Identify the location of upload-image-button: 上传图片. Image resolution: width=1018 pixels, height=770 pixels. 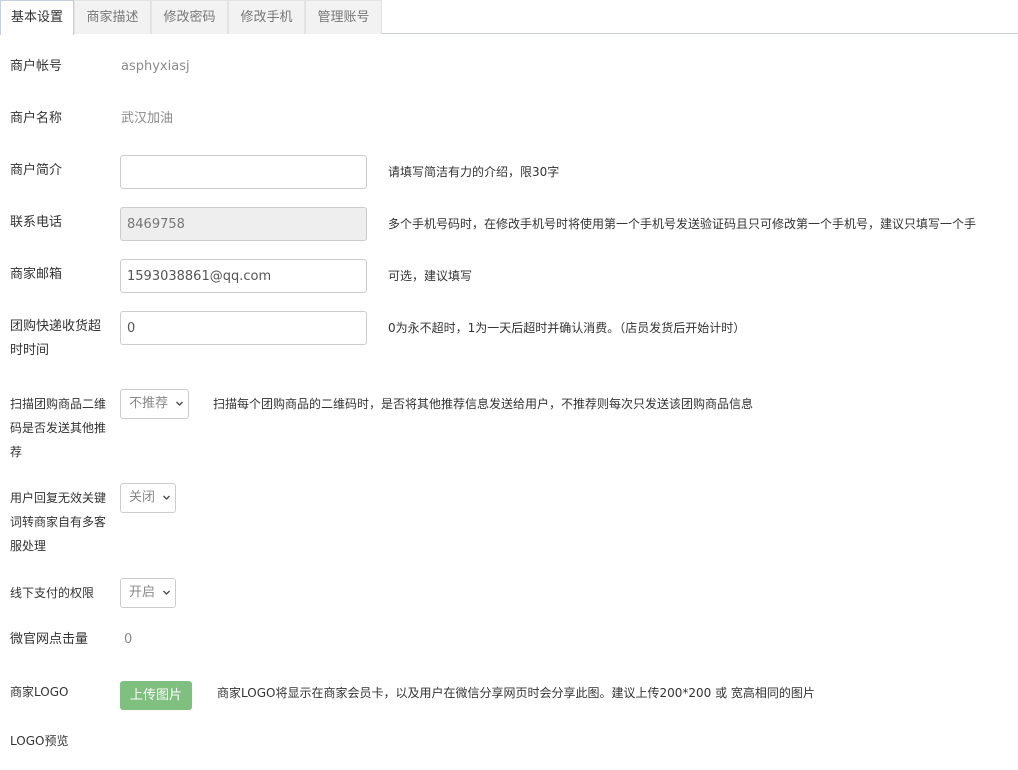
(156, 695).